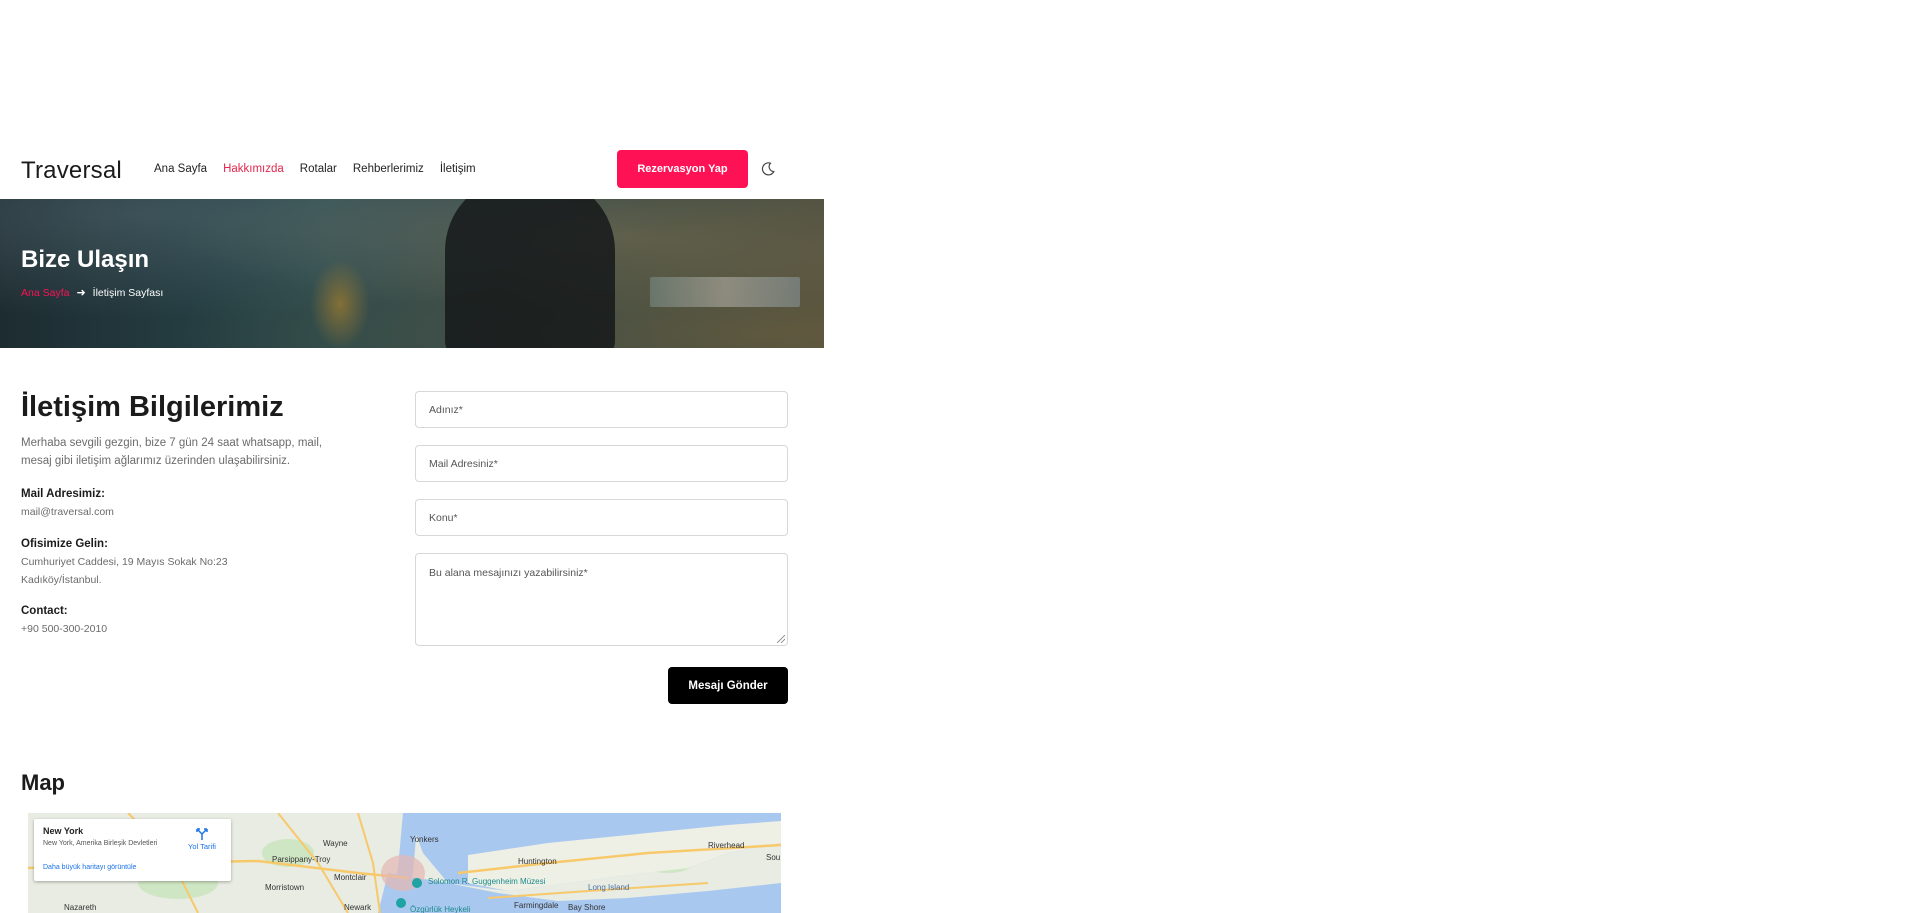 The width and height of the screenshot is (1908, 913). I want to click on office-address-line-2: Kadıköy/İstanbul., so click(61, 580).